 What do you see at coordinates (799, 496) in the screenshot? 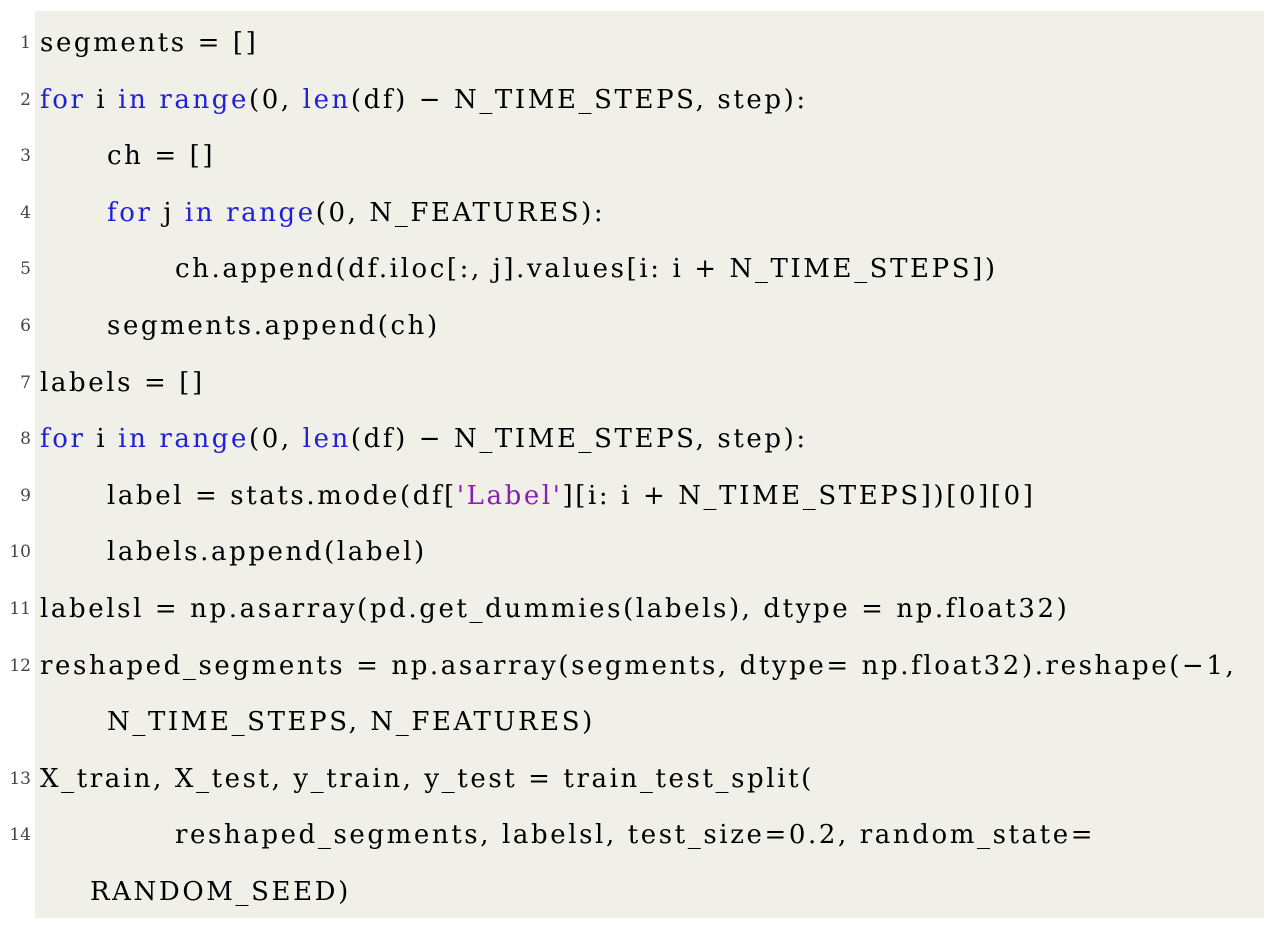
I see `code-token: ][i: i + N_TIME_STEPS])[0][0]` at bounding box center [799, 496].